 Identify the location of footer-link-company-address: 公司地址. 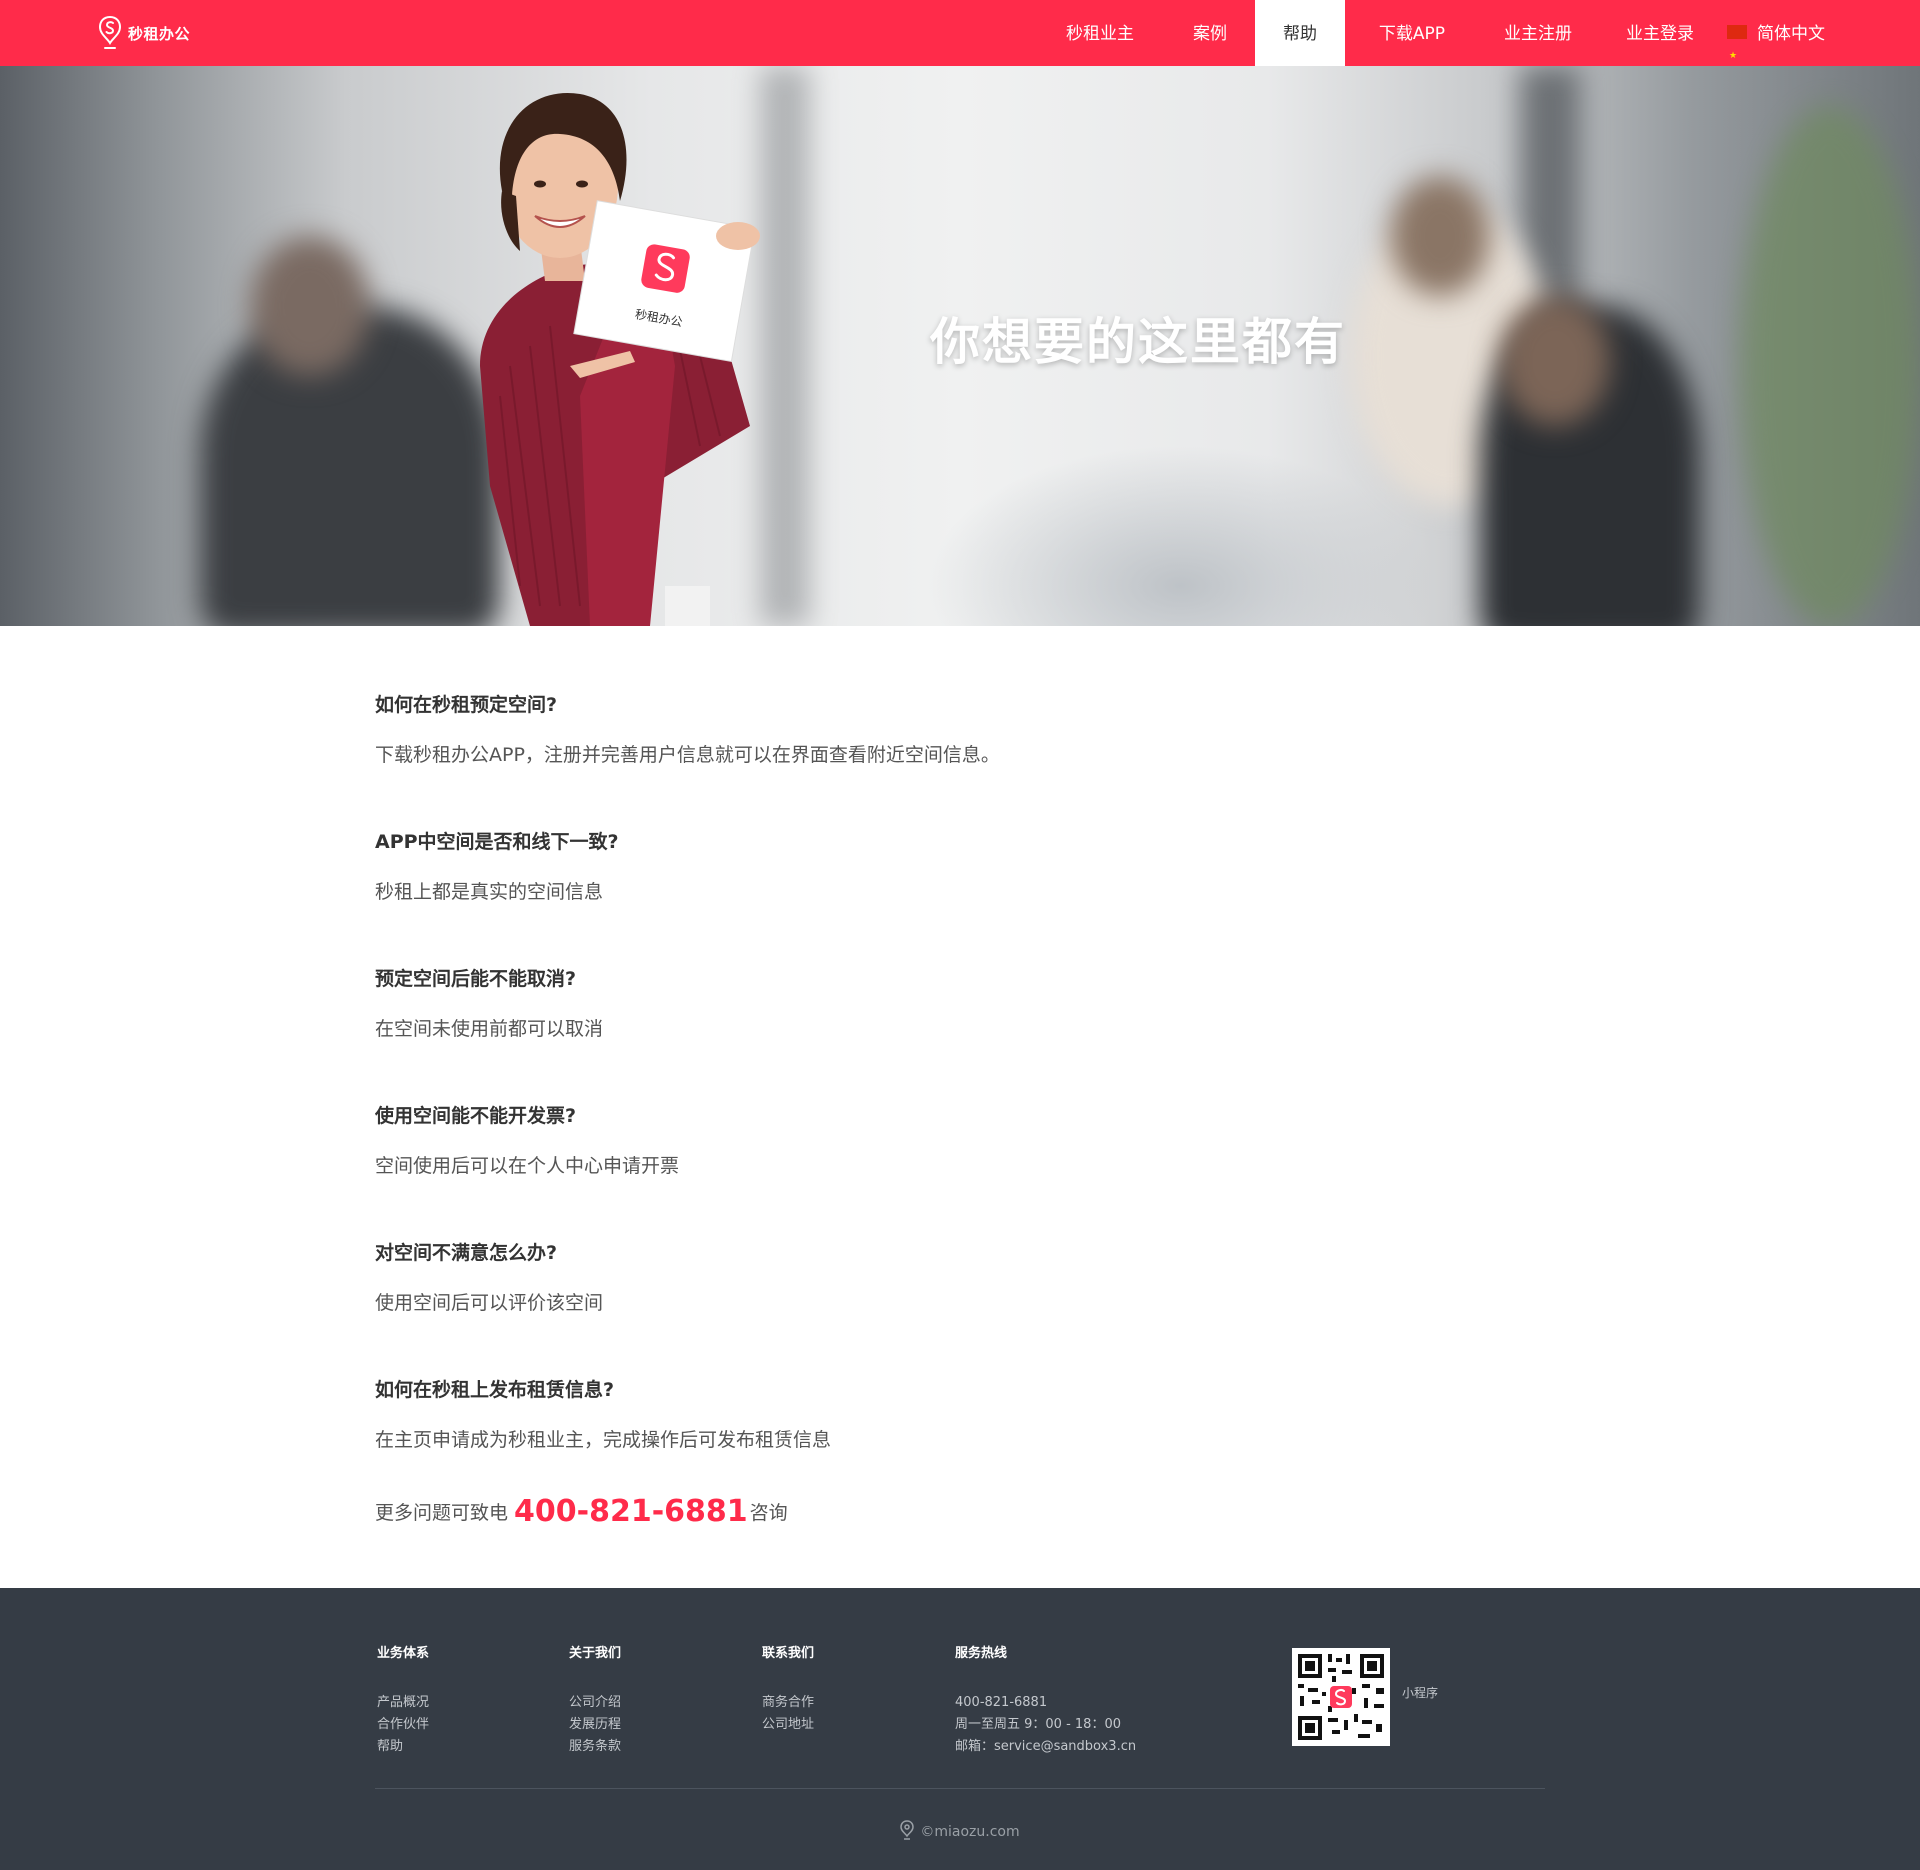
(788, 1725).